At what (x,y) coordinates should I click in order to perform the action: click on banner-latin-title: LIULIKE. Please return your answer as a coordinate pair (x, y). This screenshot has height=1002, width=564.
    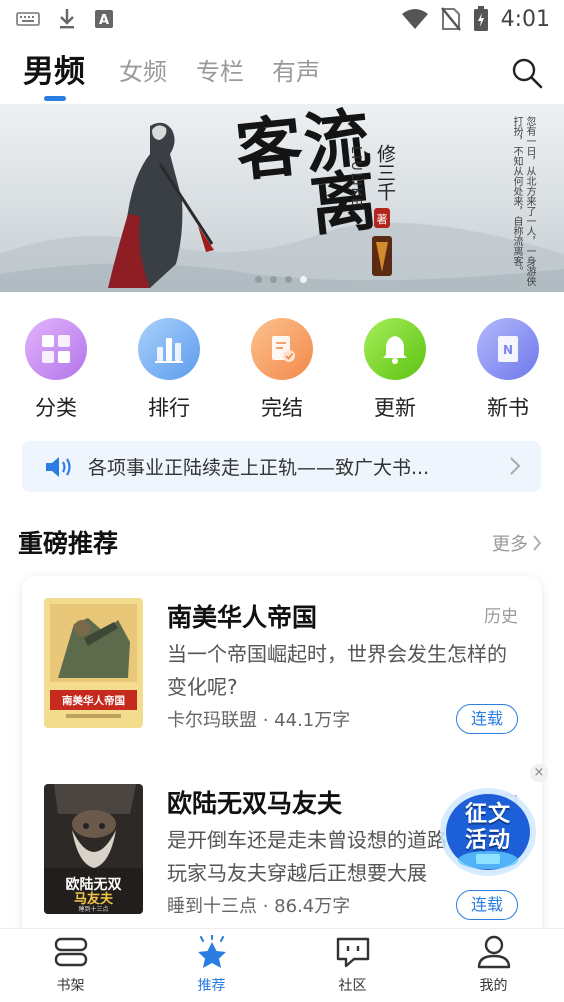
    Looking at the image, I should click on (355, 177).